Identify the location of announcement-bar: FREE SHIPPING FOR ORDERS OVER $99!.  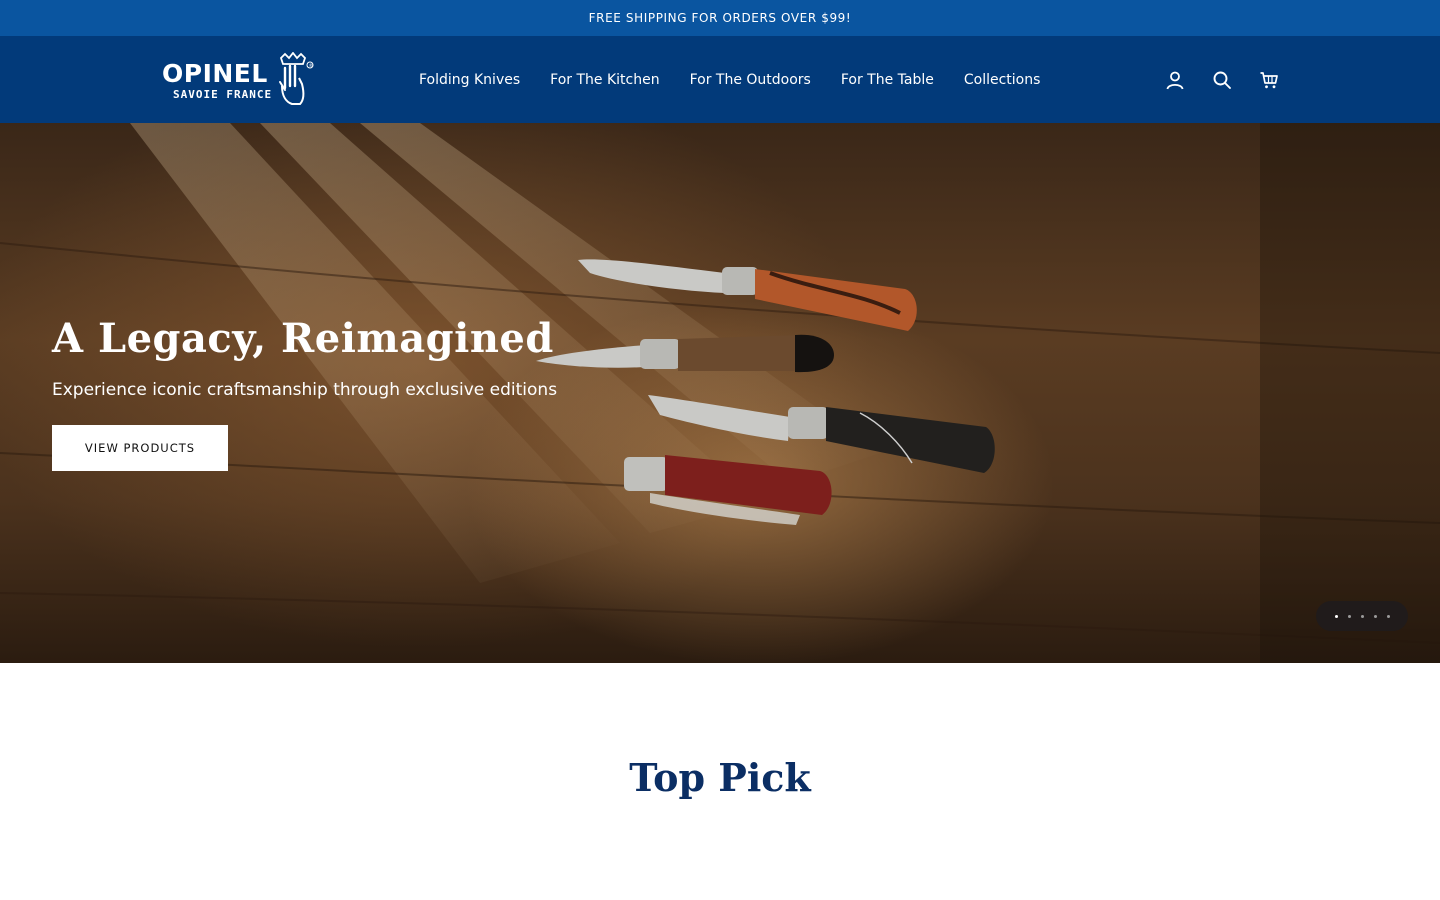
(720, 18).